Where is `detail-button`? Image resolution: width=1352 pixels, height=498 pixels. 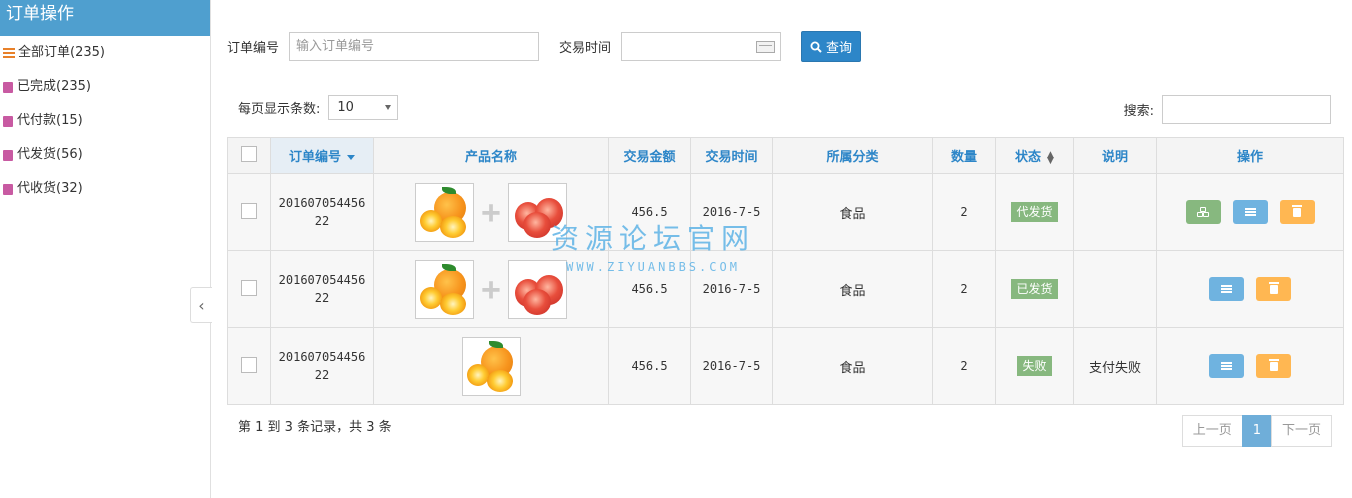
detail-button is located at coordinates (1203, 212).